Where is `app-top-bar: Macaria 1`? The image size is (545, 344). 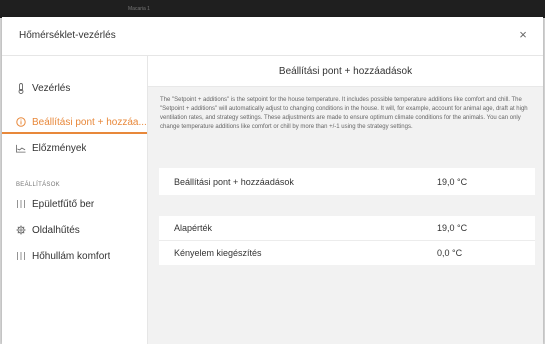
app-top-bar: Macaria 1 is located at coordinates (272, 9).